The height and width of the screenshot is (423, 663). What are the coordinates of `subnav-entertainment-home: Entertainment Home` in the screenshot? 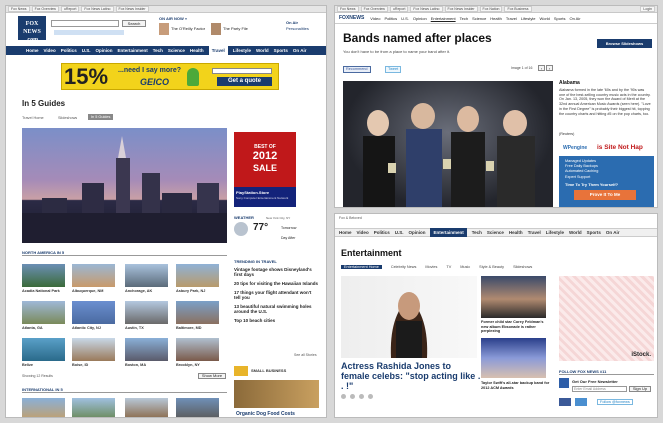 It's located at (361, 267).